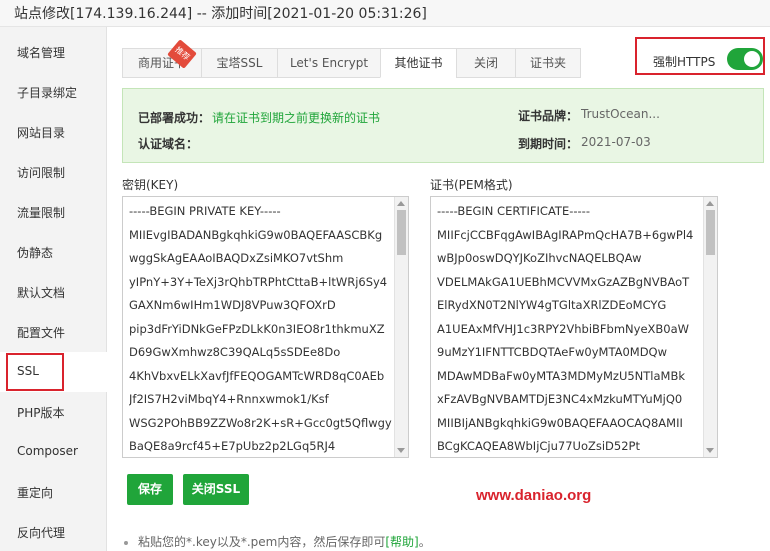 This screenshot has width=770, height=551. What do you see at coordinates (424, 542) in the screenshot?
I see `tip-end: 。` at bounding box center [424, 542].